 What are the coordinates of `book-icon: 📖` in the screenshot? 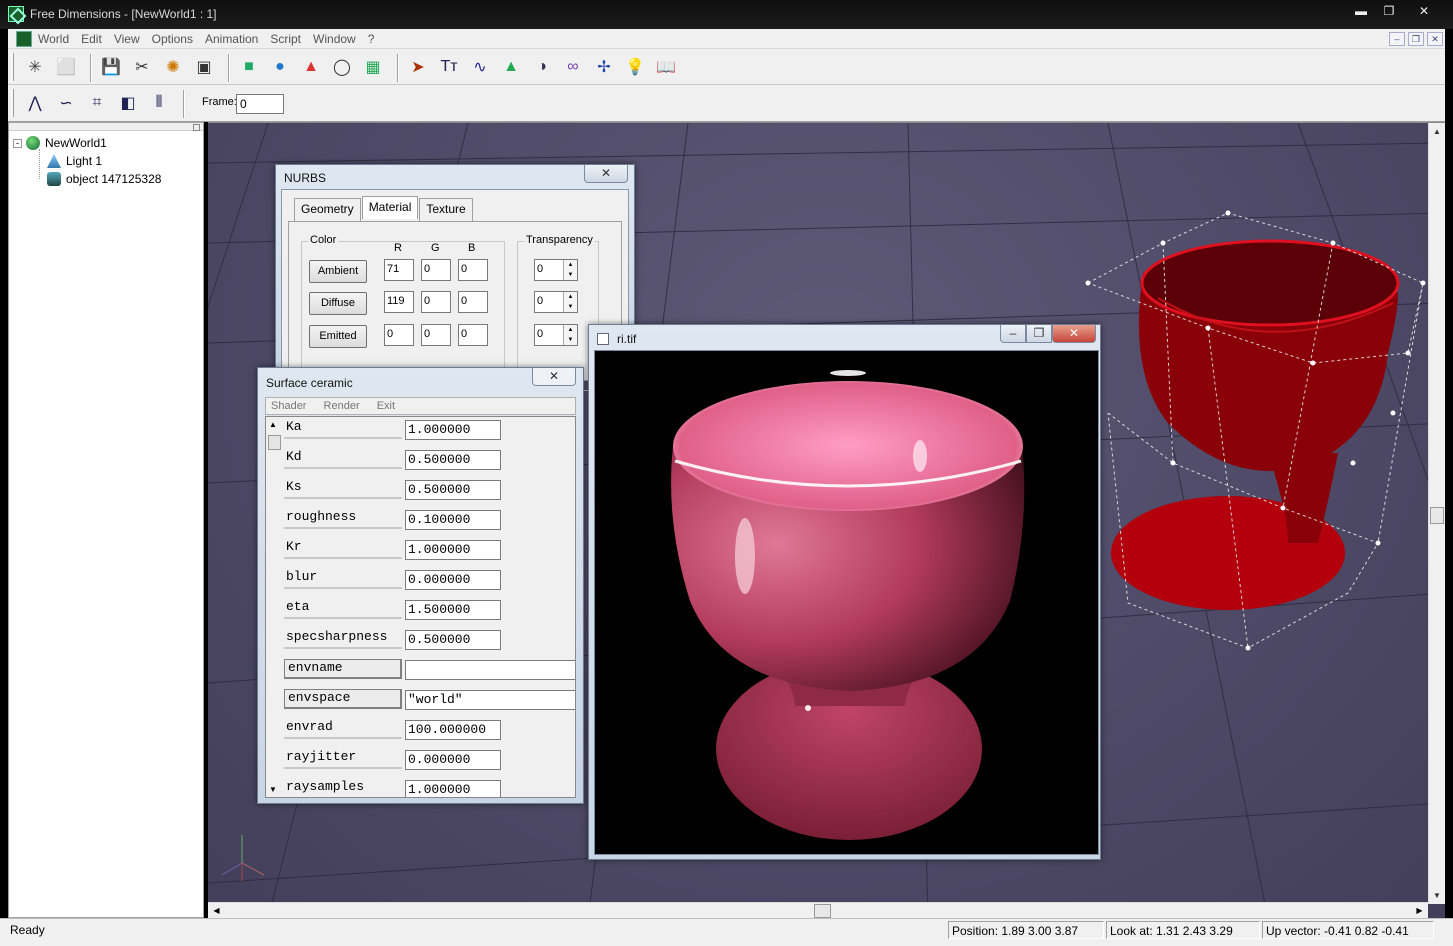 It's located at (666, 67).